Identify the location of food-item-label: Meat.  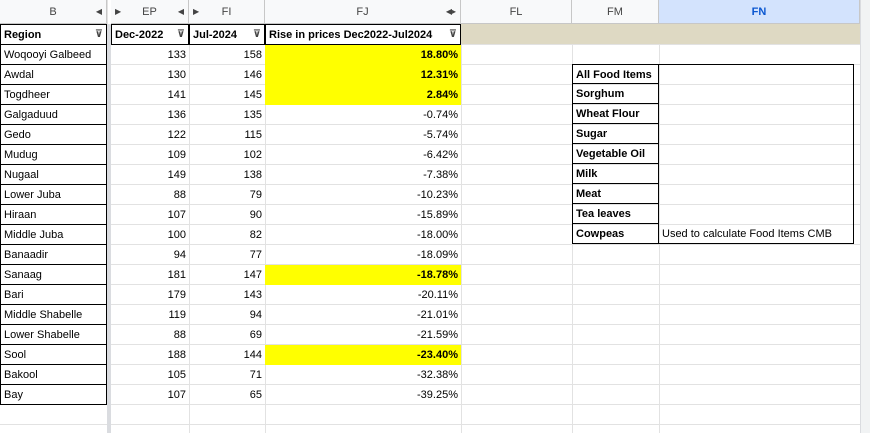
(615, 194).